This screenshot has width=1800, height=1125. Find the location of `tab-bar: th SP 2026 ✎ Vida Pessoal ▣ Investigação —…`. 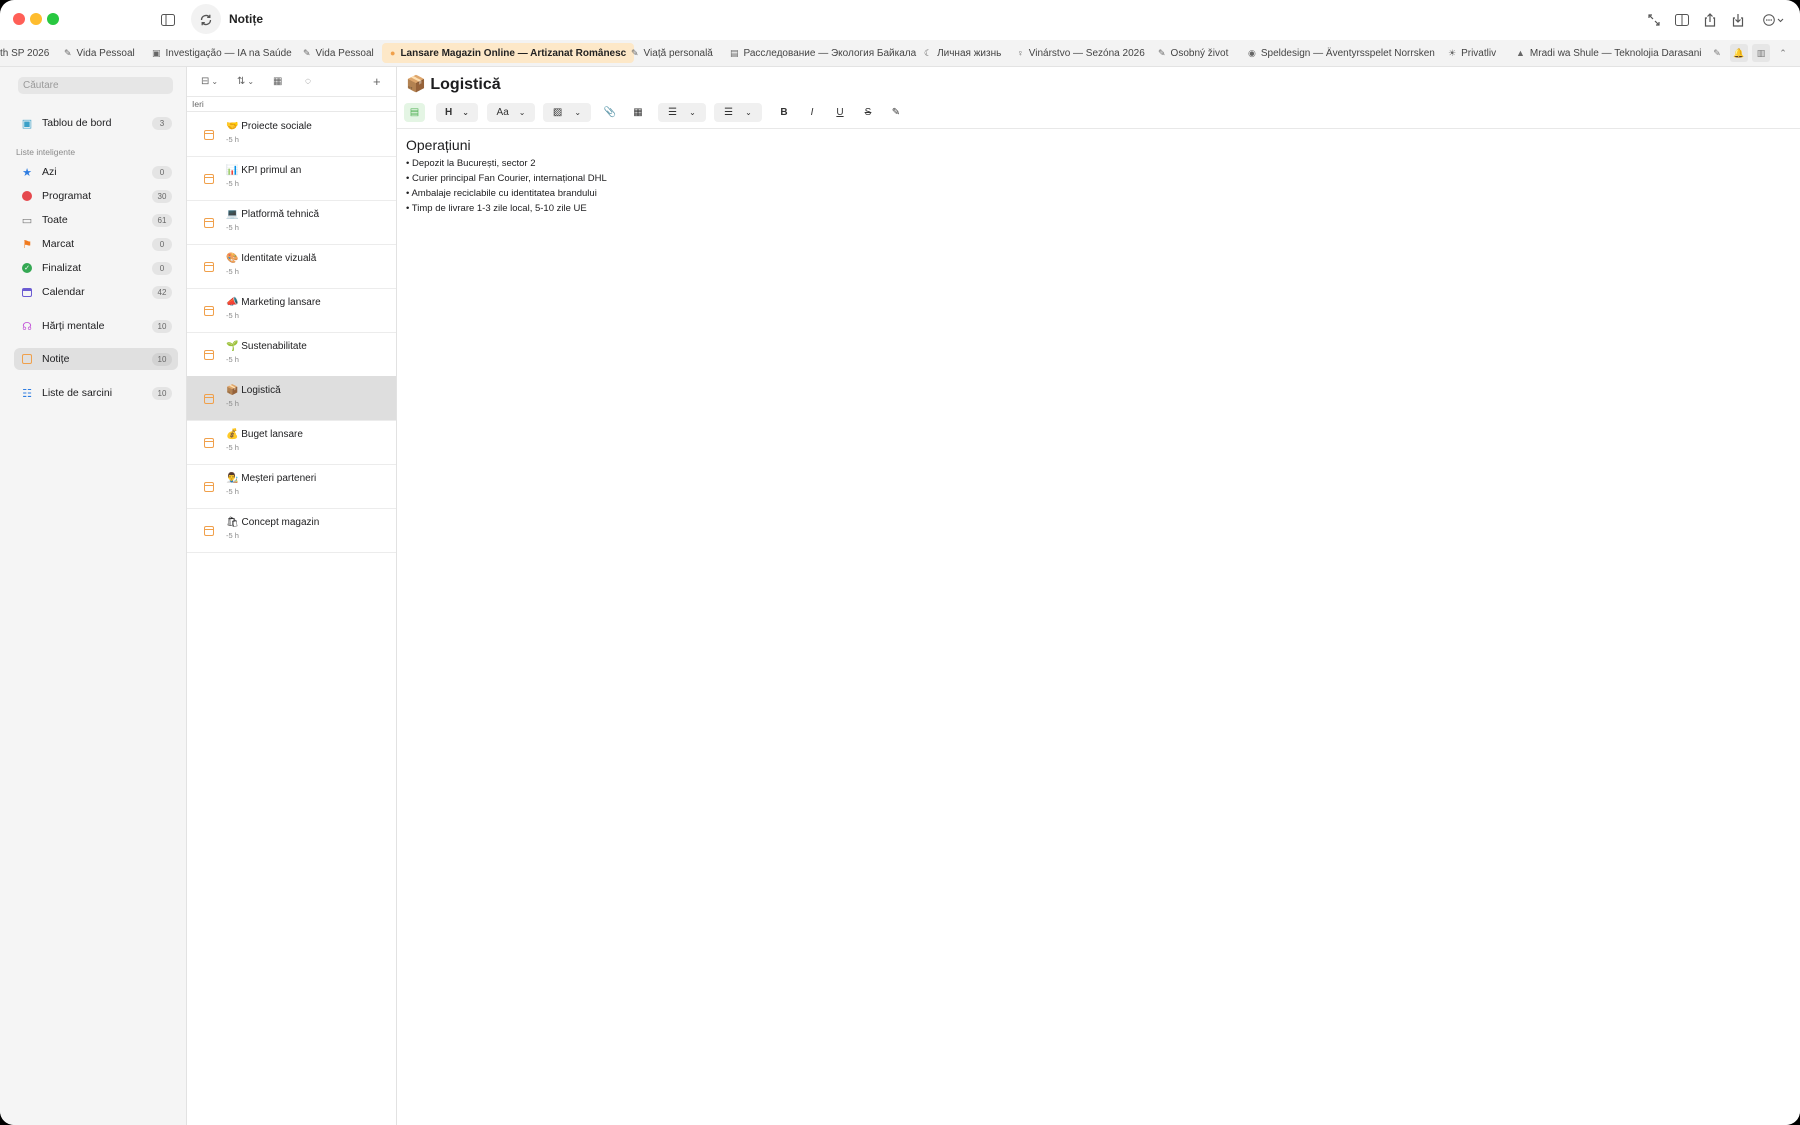

tab-bar: th SP 2026 ✎ Vida Pessoal ▣ Investigação —… is located at coordinates (900, 53).